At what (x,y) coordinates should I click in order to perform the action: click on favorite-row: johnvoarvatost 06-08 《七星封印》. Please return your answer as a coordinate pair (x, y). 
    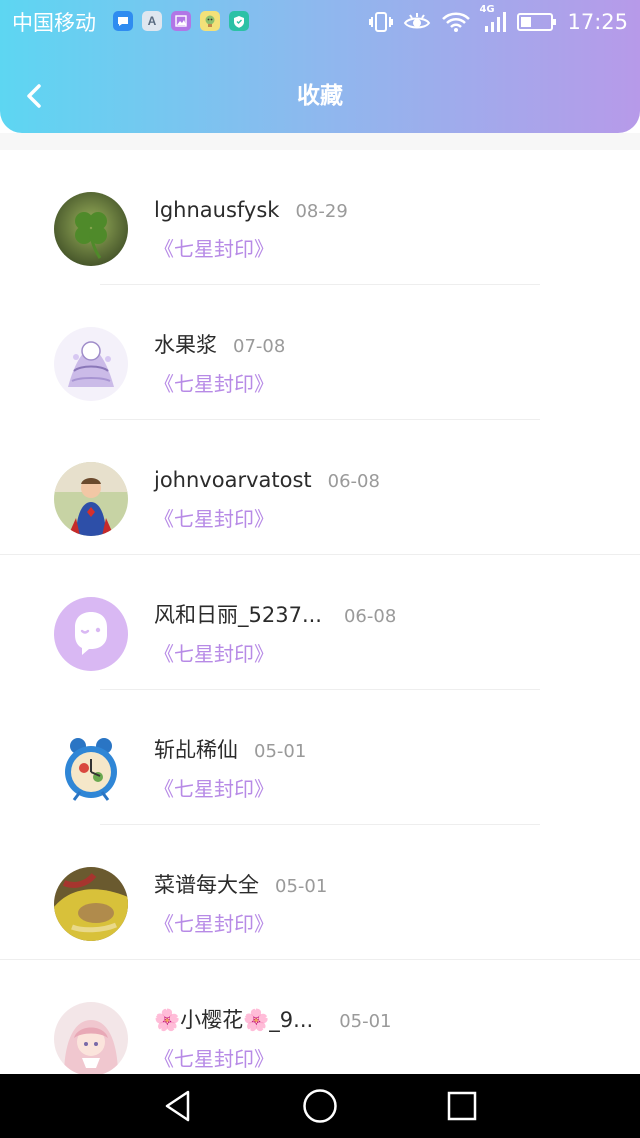
    Looking at the image, I should click on (320, 487).